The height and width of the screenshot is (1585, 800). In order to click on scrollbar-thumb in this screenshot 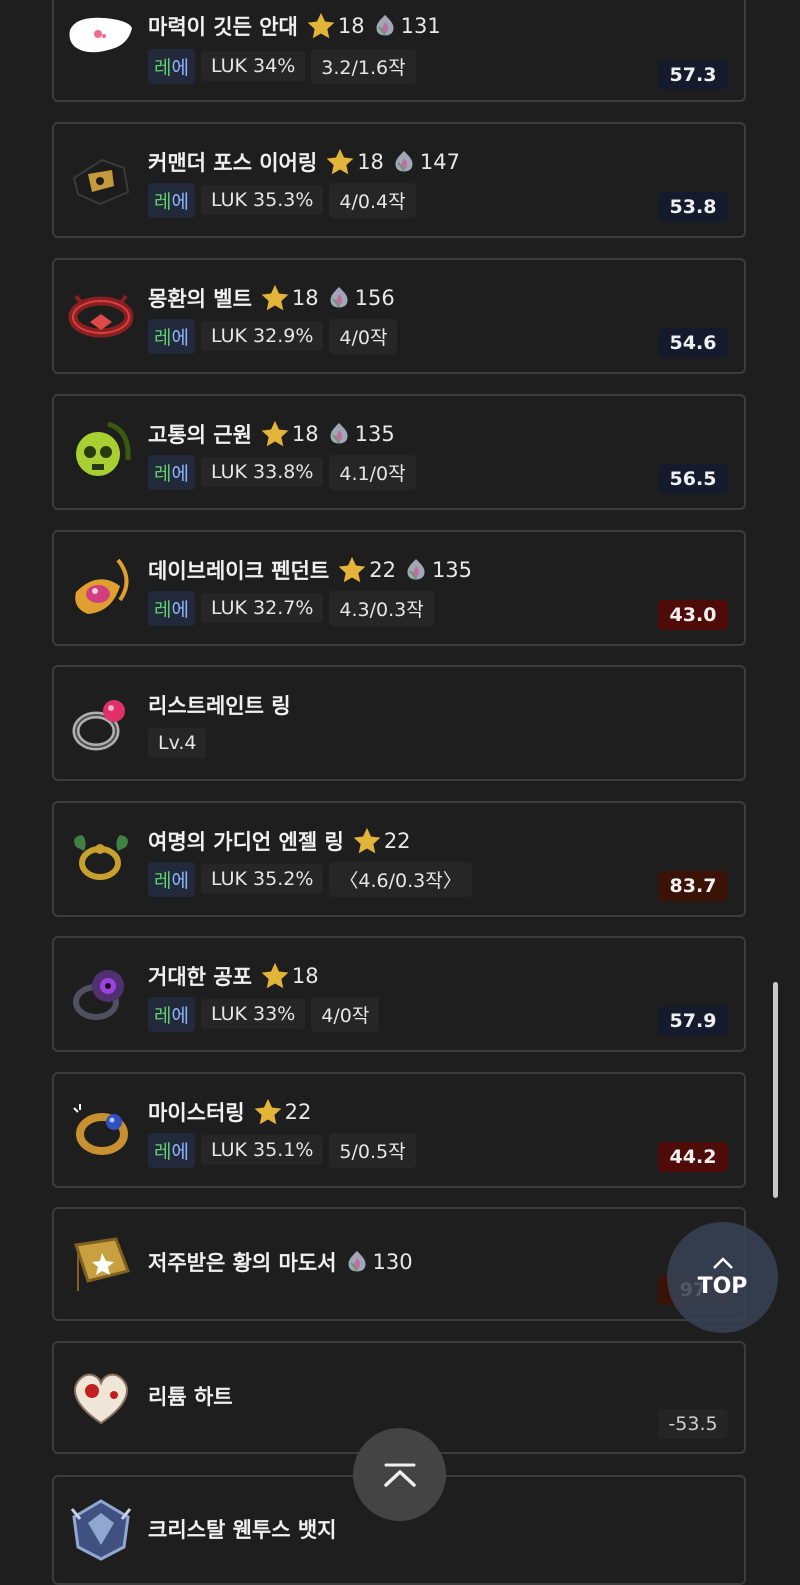, I will do `click(775, 1090)`.